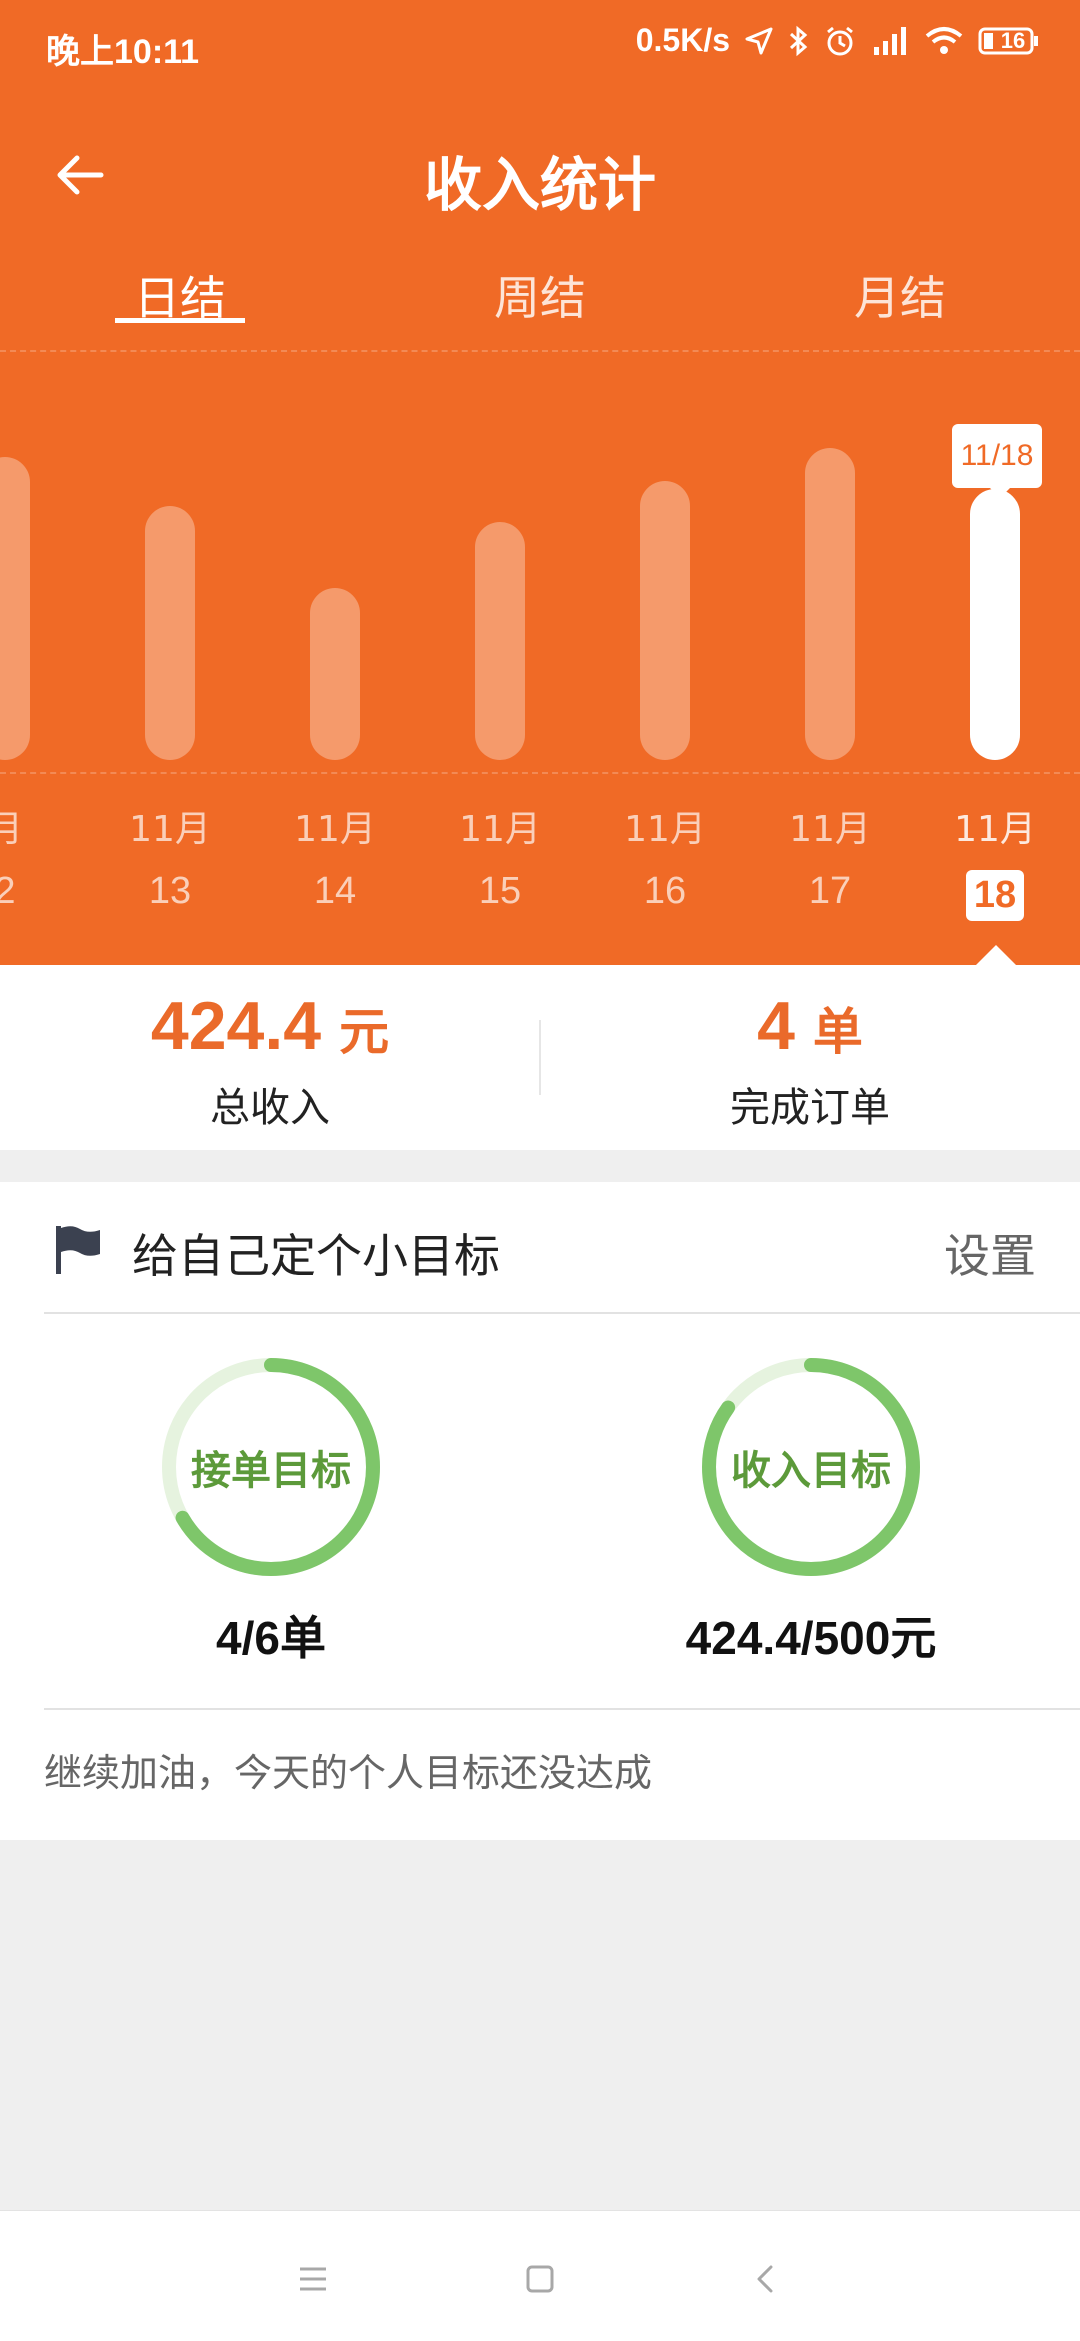  What do you see at coordinates (123, 52) in the screenshot?
I see `status-time: 晚上10:11` at bounding box center [123, 52].